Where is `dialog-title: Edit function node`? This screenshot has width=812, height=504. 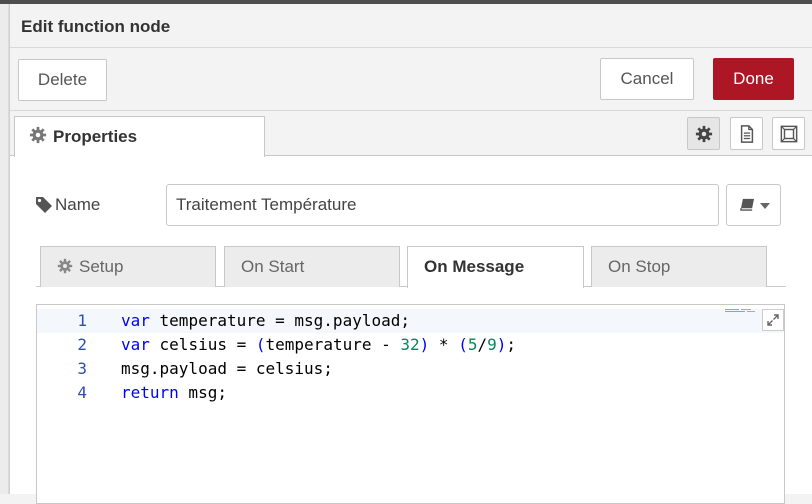 dialog-title: Edit function node is located at coordinates (96, 26).